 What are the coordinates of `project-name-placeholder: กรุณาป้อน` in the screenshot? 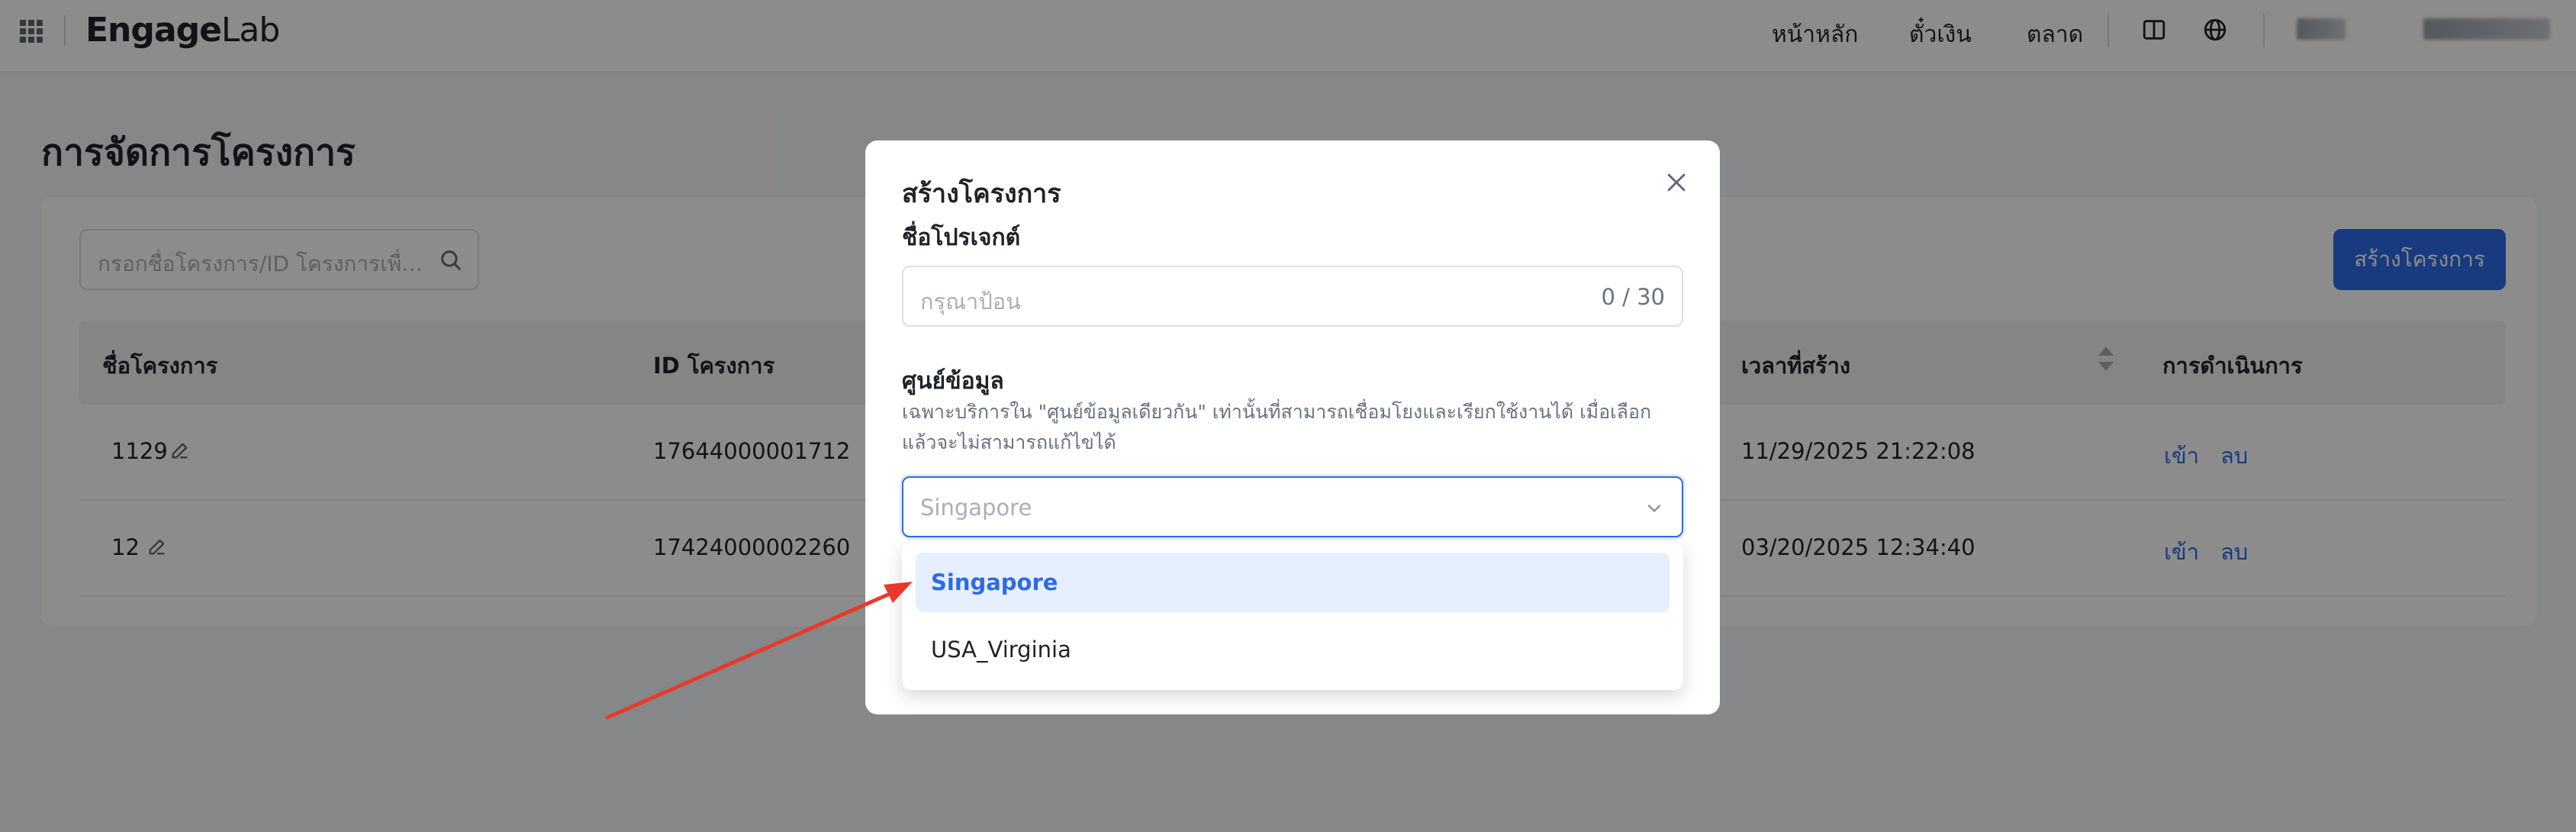 It's located at (970, 301).